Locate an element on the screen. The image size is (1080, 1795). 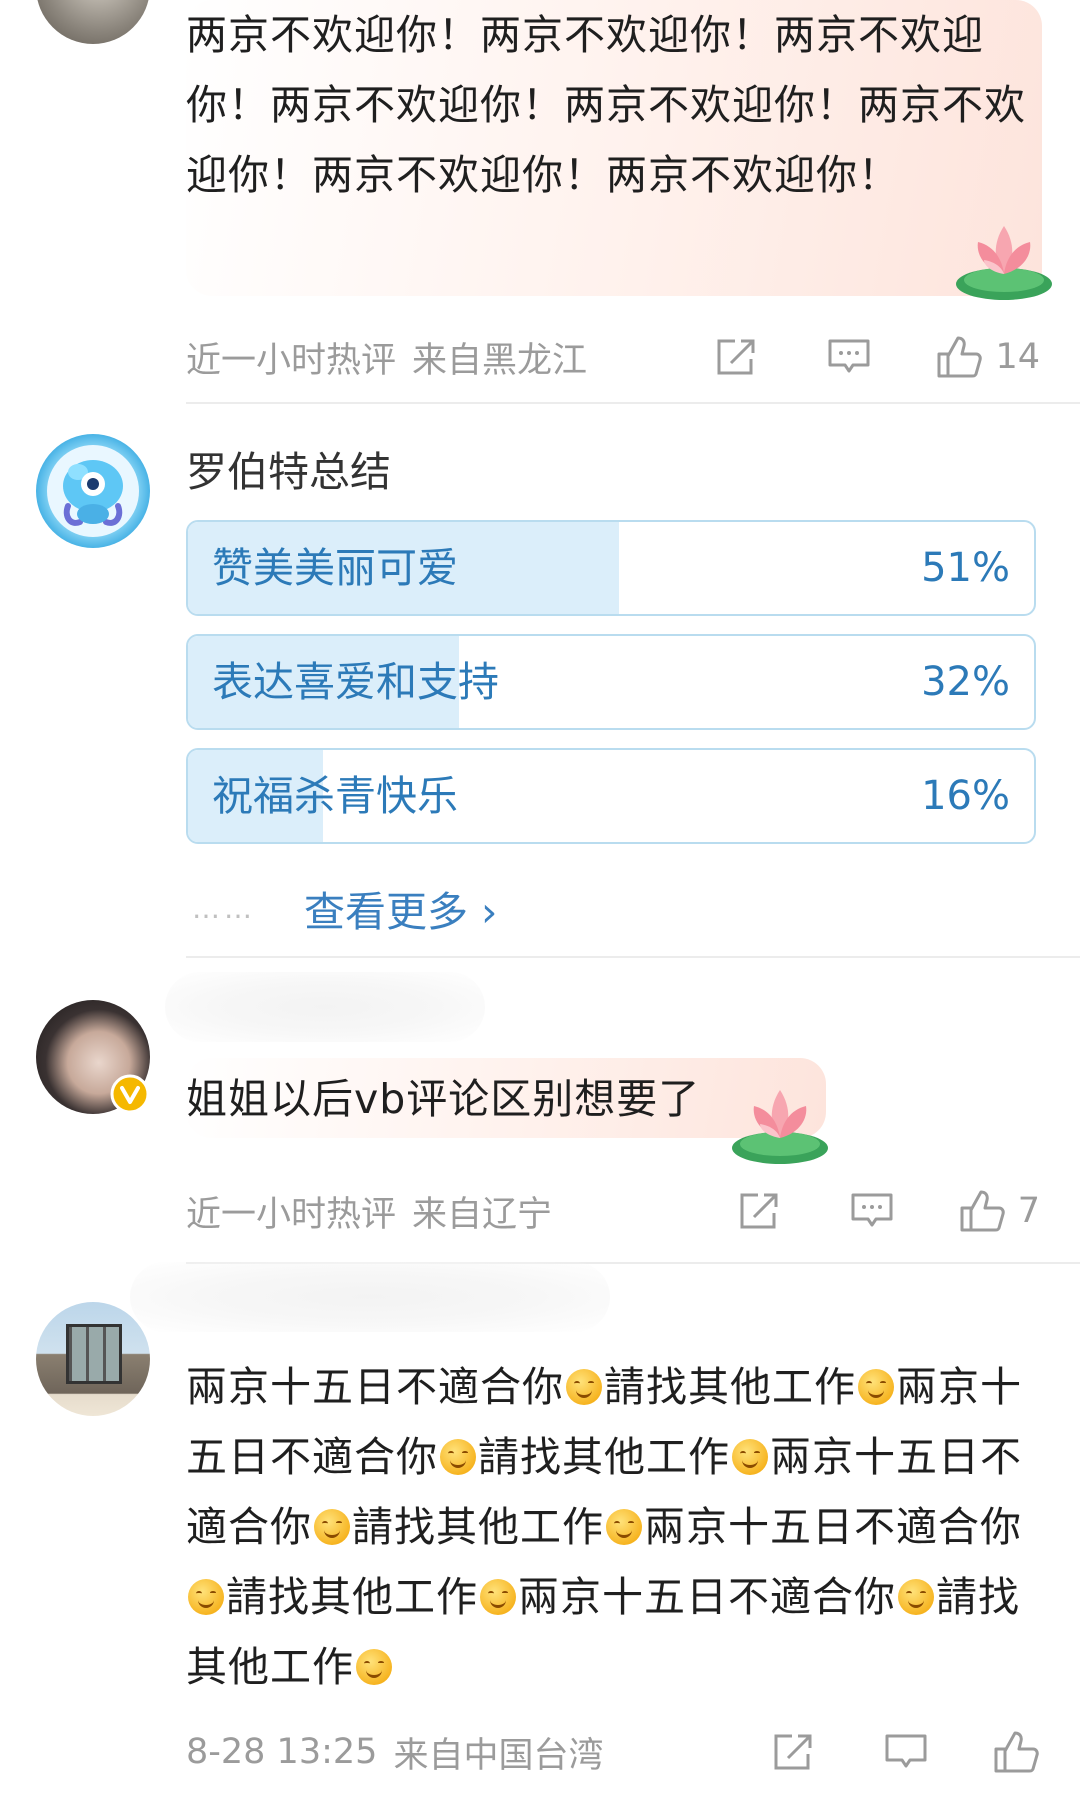
comment-actions: 7 is located at coordinates (857, 1211).